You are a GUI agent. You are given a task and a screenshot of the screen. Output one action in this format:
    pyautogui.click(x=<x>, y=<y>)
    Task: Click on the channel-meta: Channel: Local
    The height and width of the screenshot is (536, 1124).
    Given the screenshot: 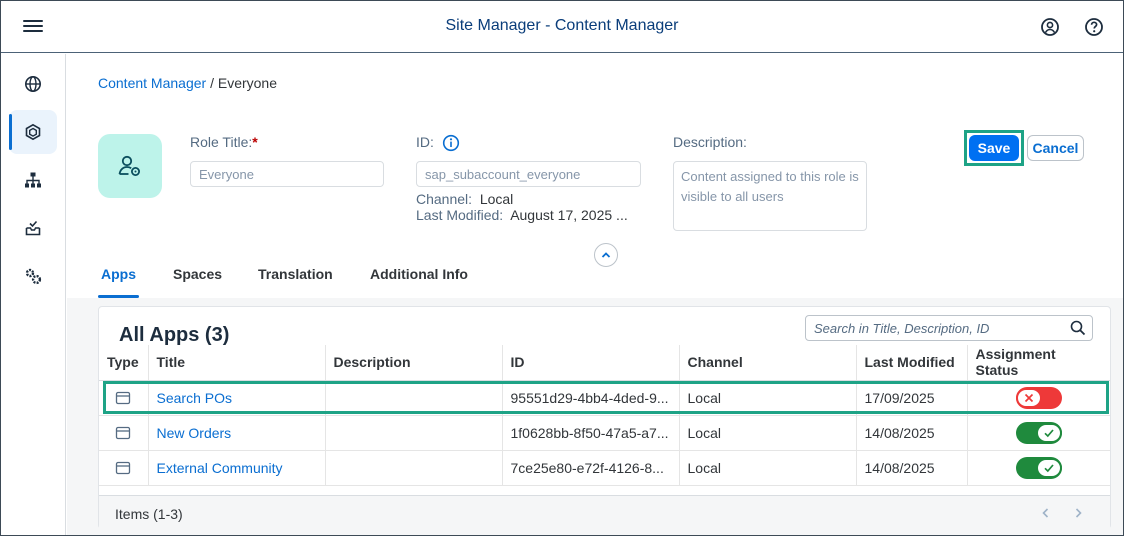 What is the action you would take?
    pyautogui.click(x=464, y=199)
    